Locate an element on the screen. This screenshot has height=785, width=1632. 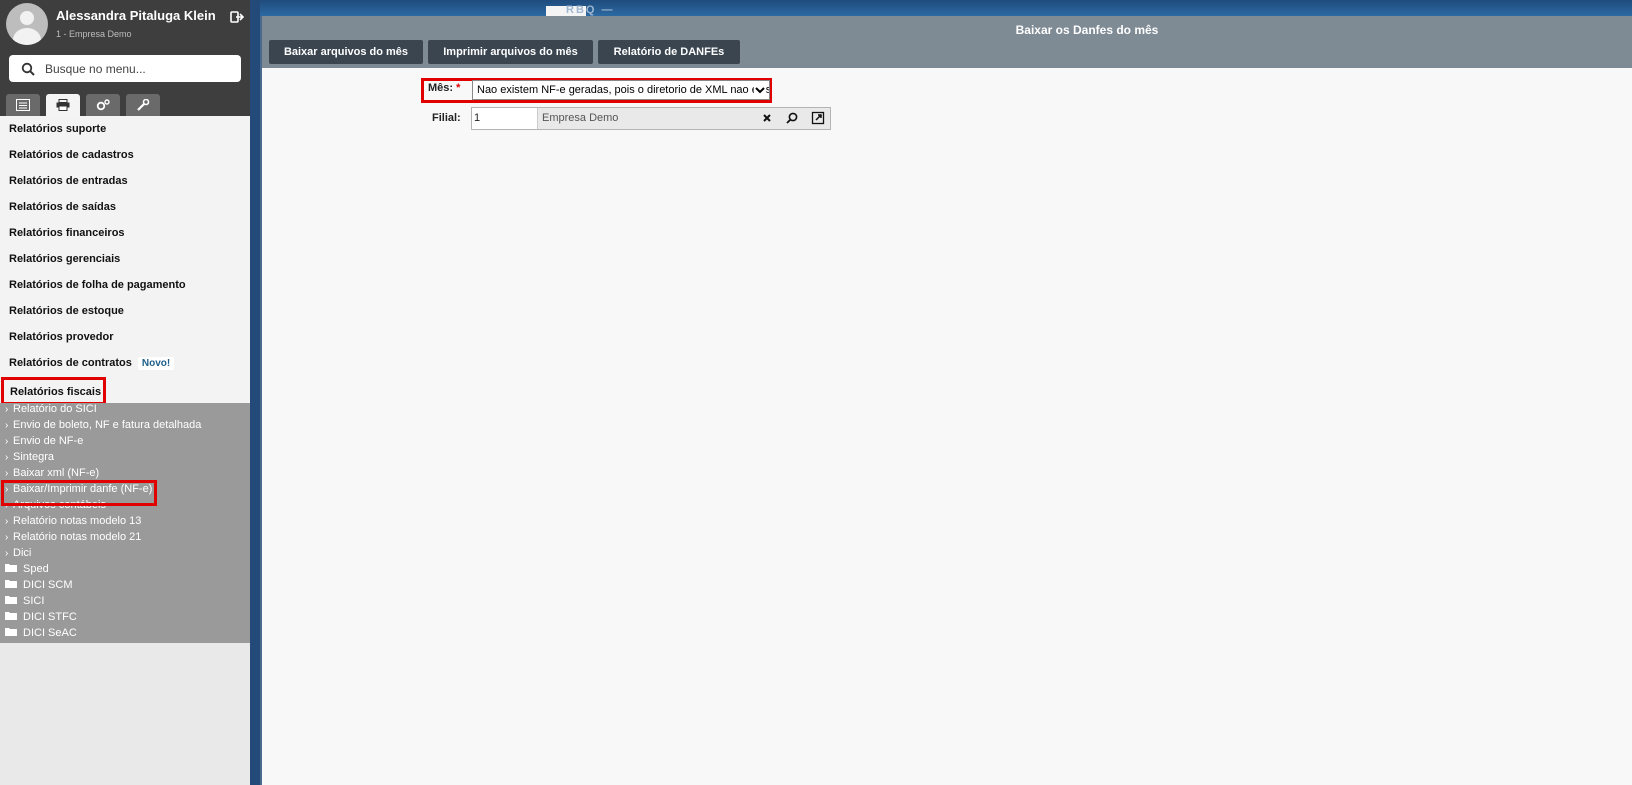
open-external-icon is located at coordinates (818, 118).